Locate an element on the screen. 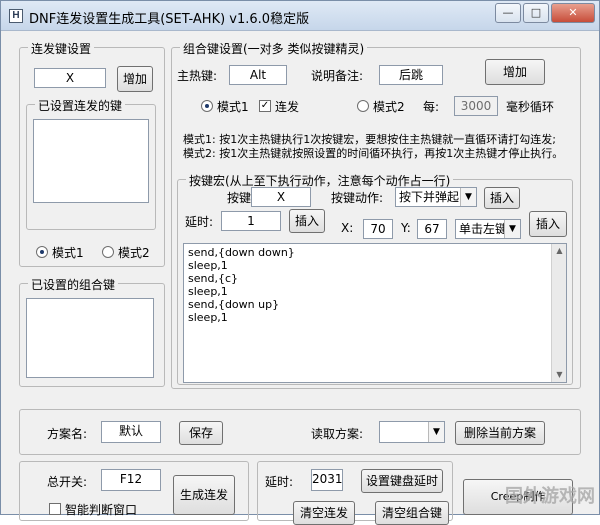  combo-set-group: 已设置的组合键 is located at coordinates (92, 331).